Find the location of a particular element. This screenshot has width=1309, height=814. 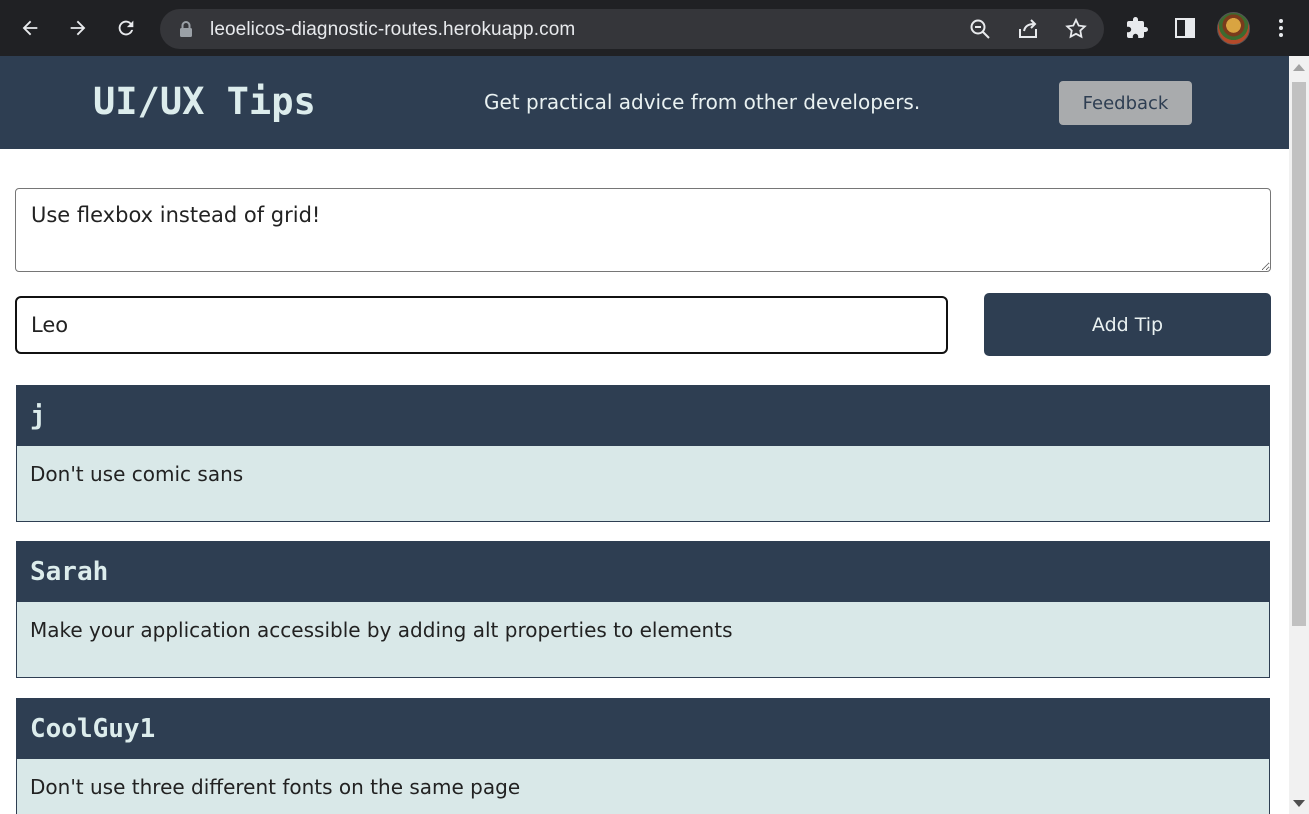

reload-icon is located at coordinates (126, 28).